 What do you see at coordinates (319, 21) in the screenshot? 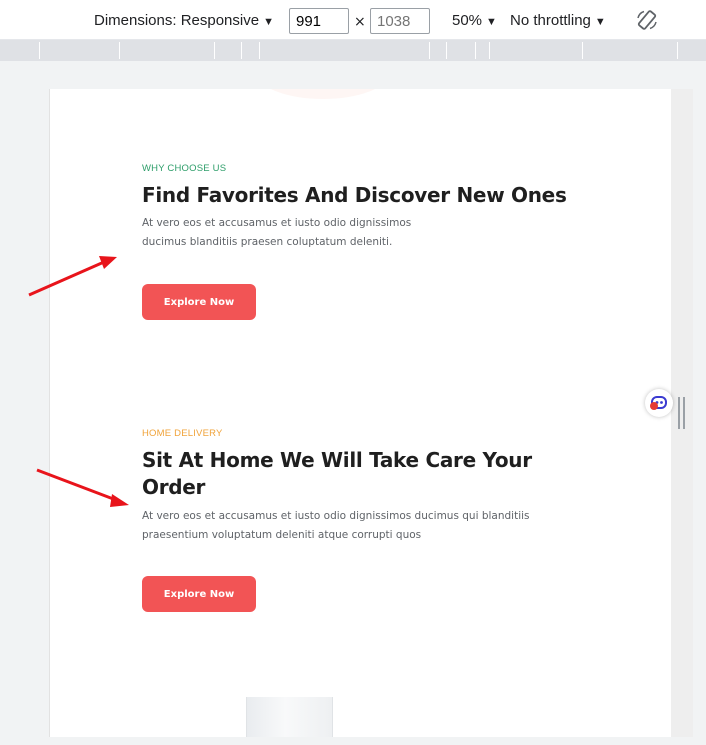
I see `width-input` at bounding box center [319, 21].